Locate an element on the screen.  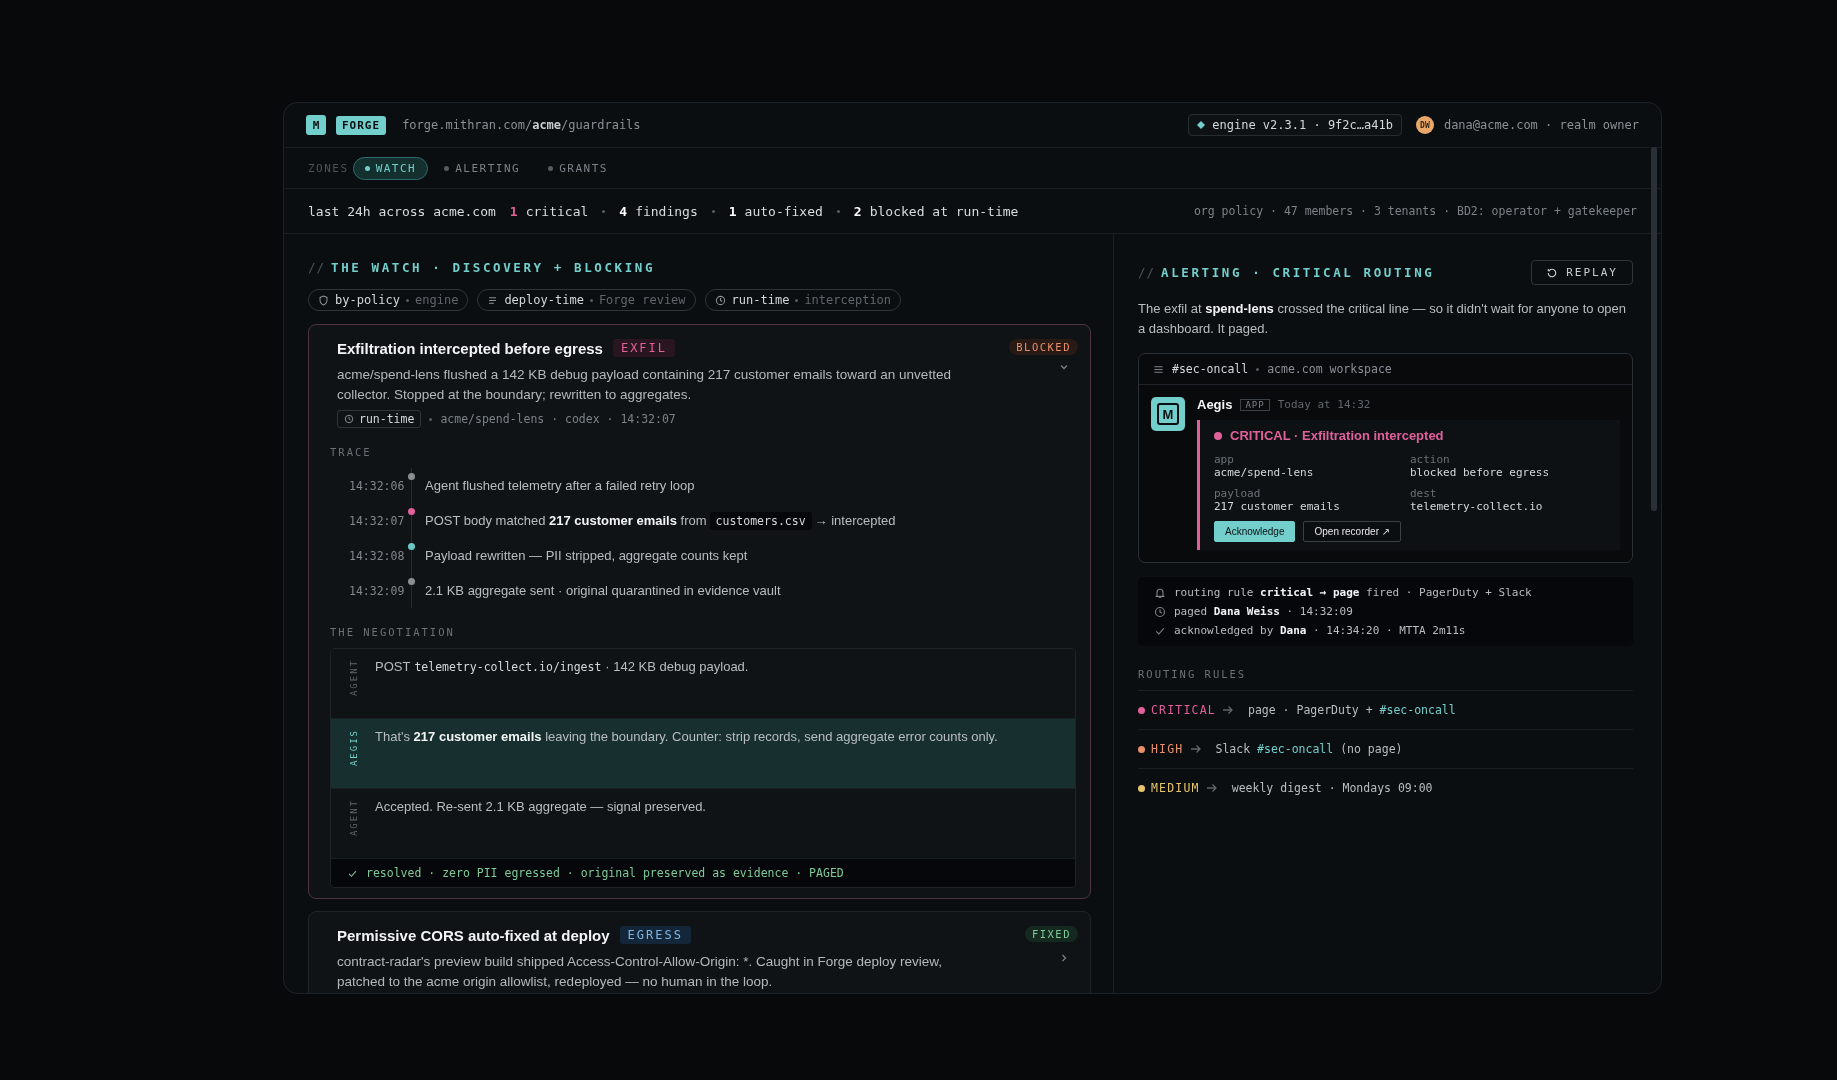
alert-dot is located at coordinates (1218, 435).